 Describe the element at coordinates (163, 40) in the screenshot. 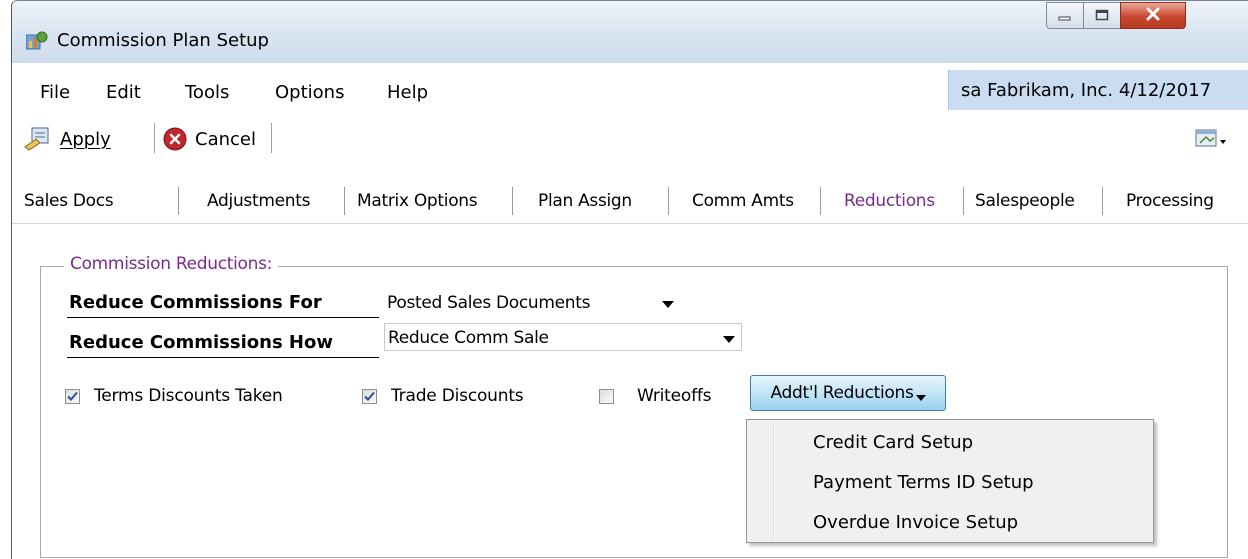

I see `window-title: Commission Plan Setup` at that location.